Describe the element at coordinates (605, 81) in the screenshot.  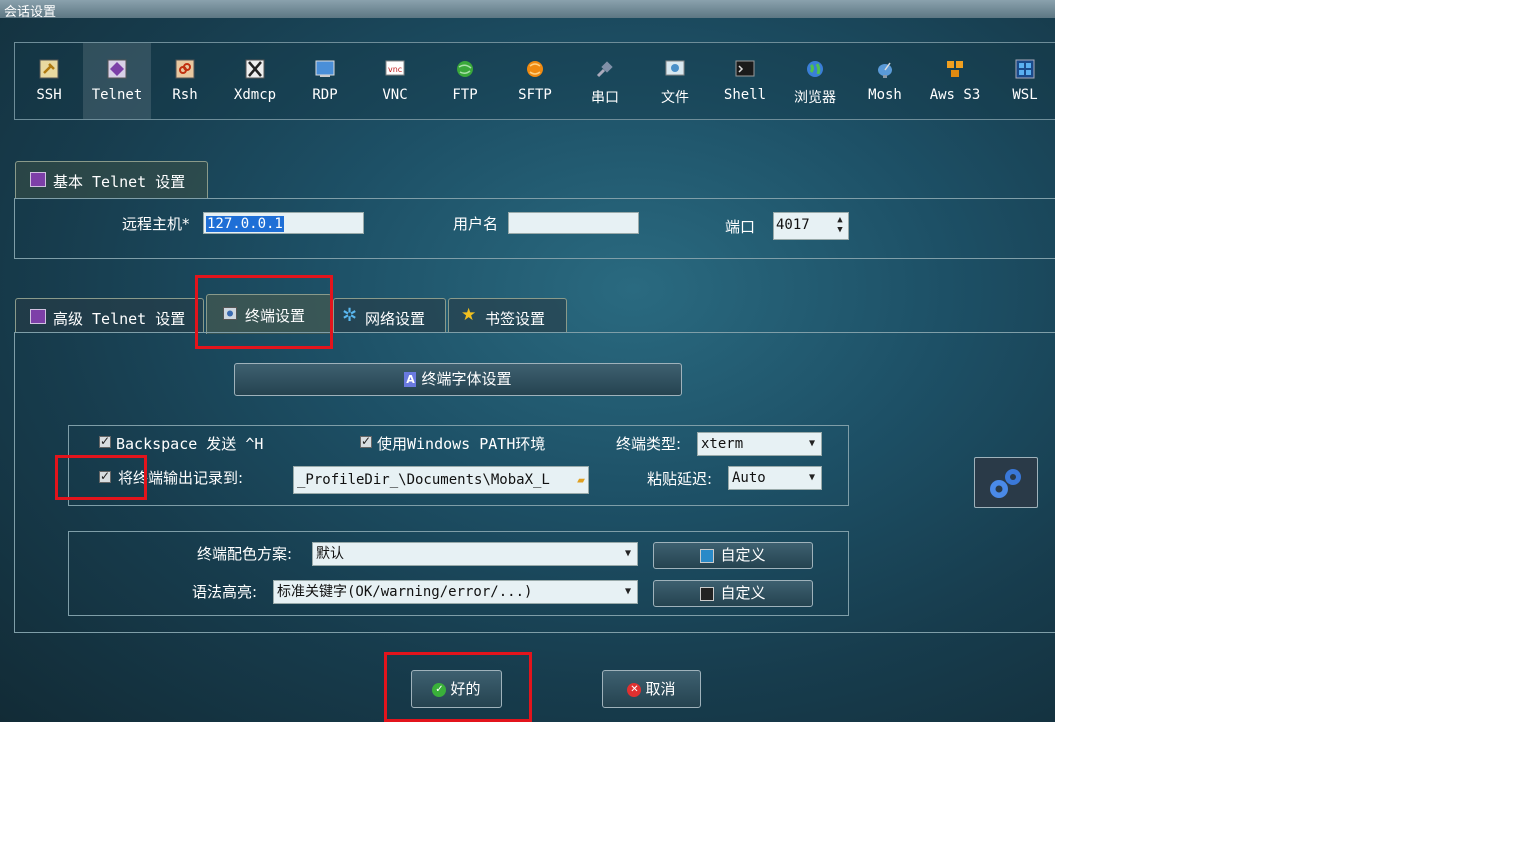
I see `protocol-serial: 串口` at that location.